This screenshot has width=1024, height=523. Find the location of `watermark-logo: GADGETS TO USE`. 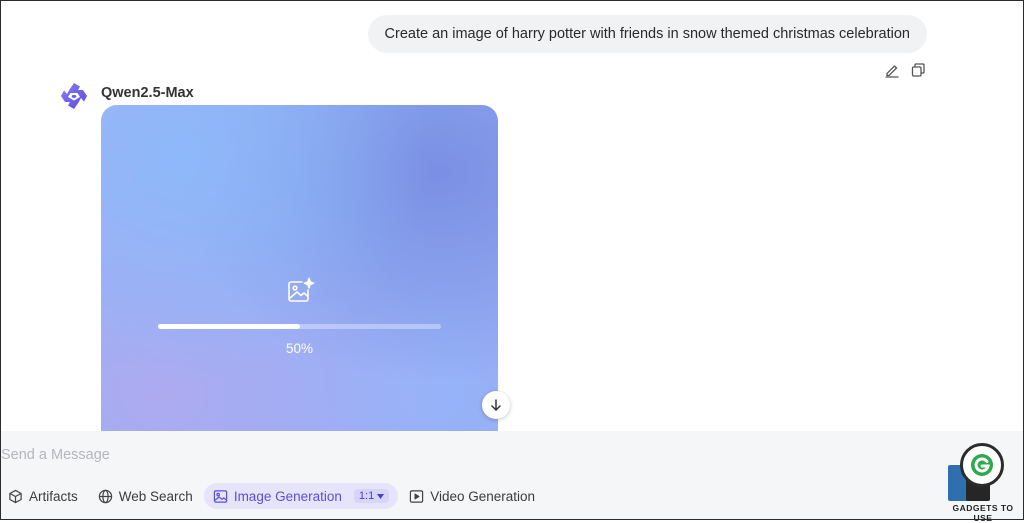

watermark-logo: GADGETS TO USE is located at coordinates (983, 483).